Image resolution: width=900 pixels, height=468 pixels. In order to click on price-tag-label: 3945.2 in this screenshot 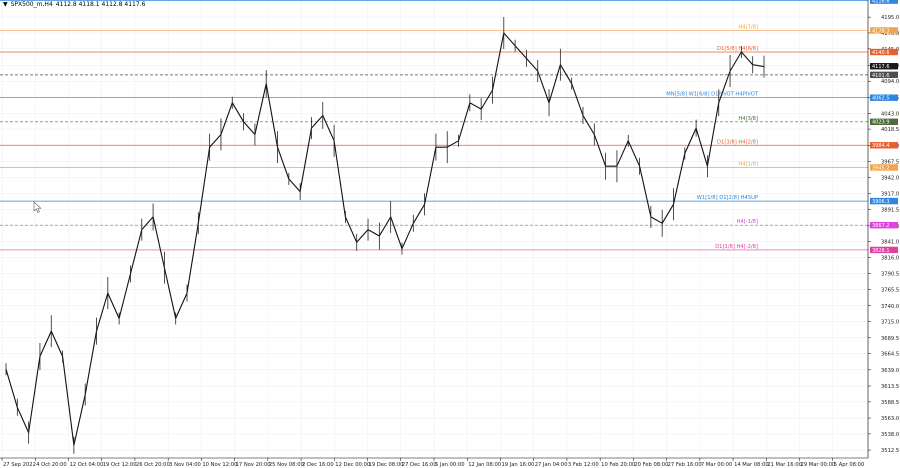, I will do `click(881, 168)`.